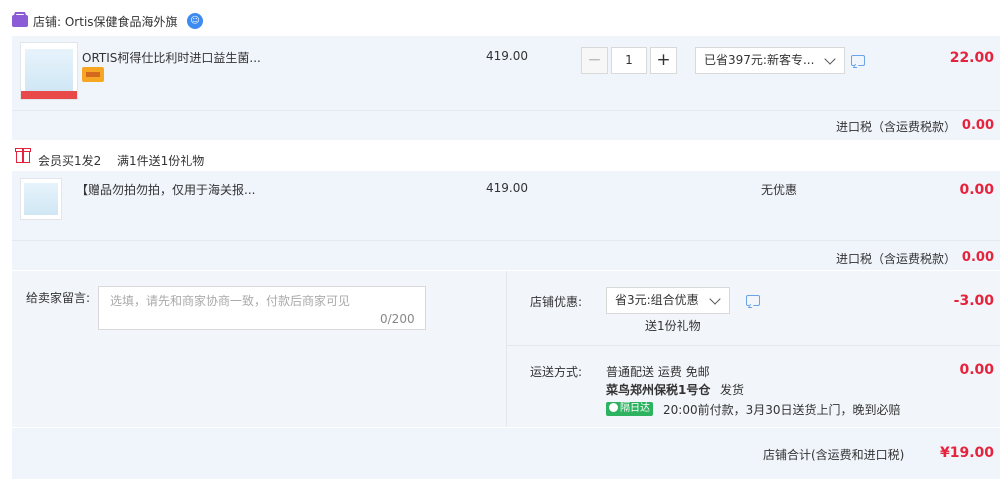 The height and width of the screenshot is (479, 1000). What do you see at coordinates (973, 301) in the screenshot?
I see `shop-discount-amount: -3.00` at bounding box center [973, 301].